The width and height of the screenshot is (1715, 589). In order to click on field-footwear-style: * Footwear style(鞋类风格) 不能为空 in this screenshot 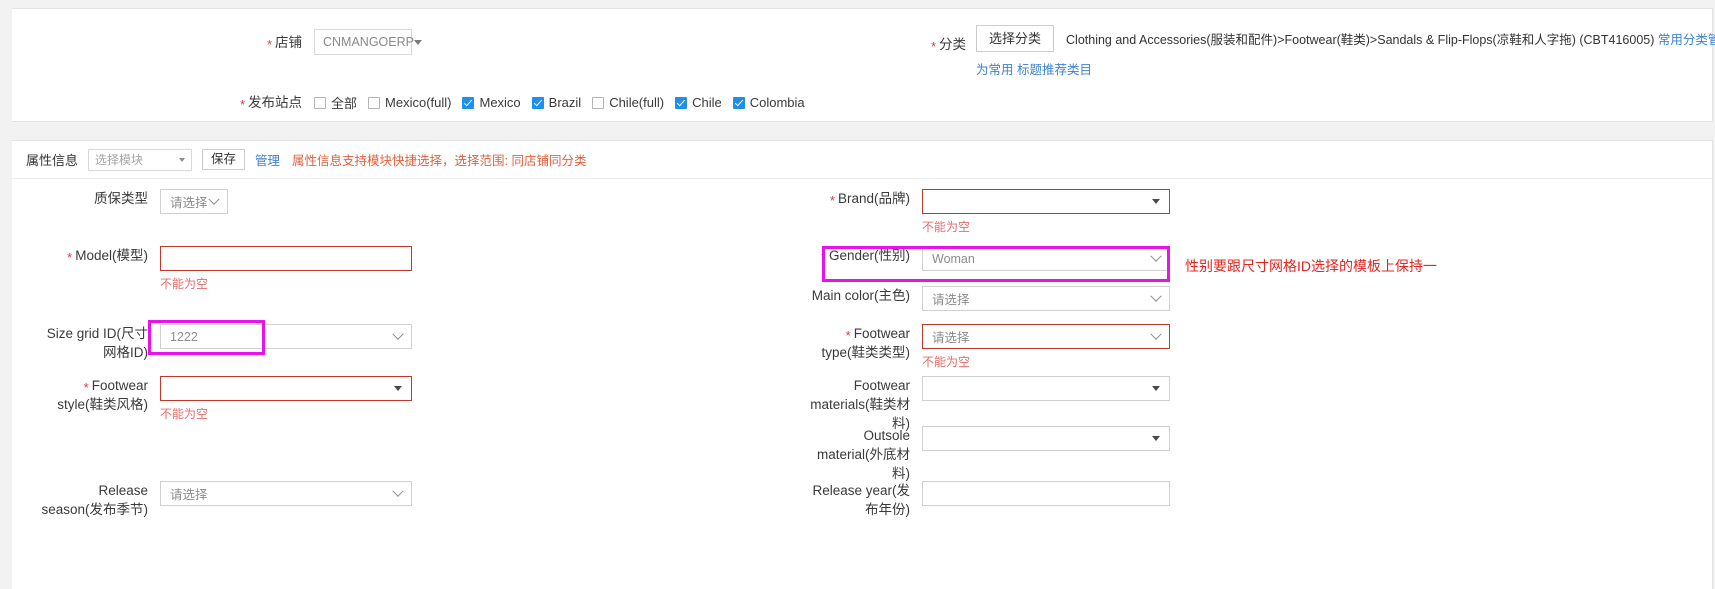, I will do `click(226, 399)`.